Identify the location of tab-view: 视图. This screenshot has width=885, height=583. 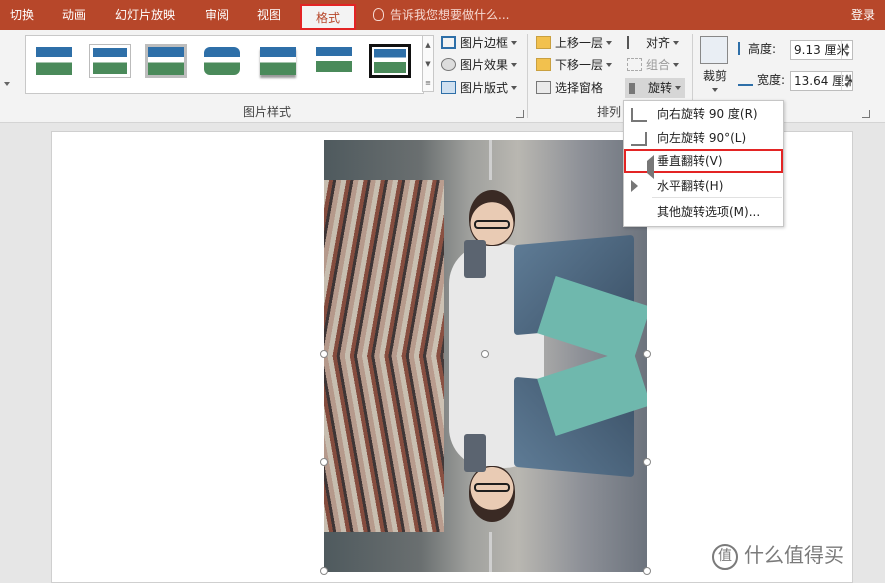
(269, 15).